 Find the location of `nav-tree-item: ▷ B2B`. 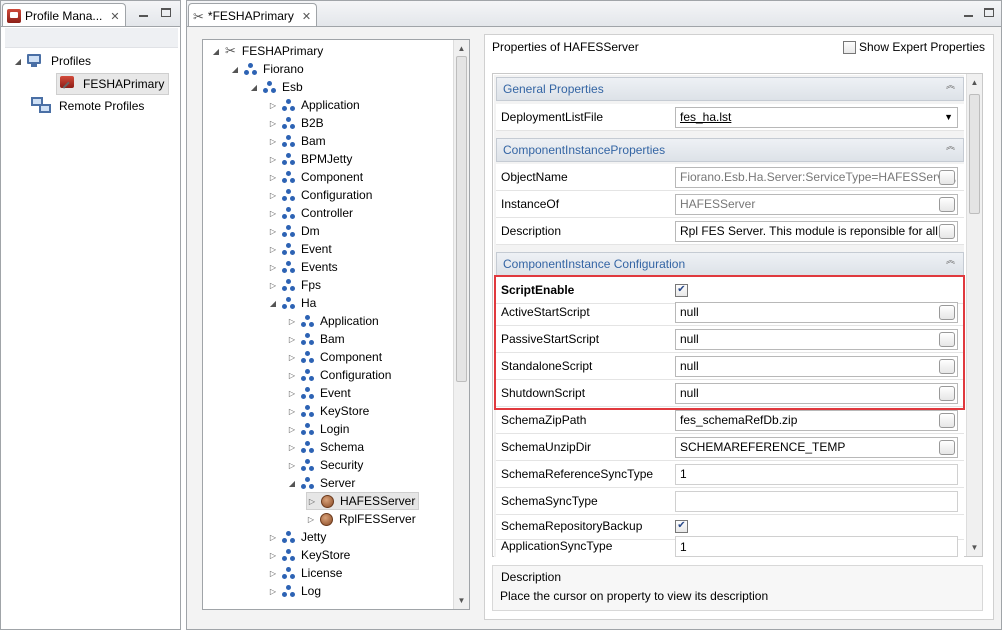

nav-tree-item: ▷ B2B is located at coordinates (296, 123).